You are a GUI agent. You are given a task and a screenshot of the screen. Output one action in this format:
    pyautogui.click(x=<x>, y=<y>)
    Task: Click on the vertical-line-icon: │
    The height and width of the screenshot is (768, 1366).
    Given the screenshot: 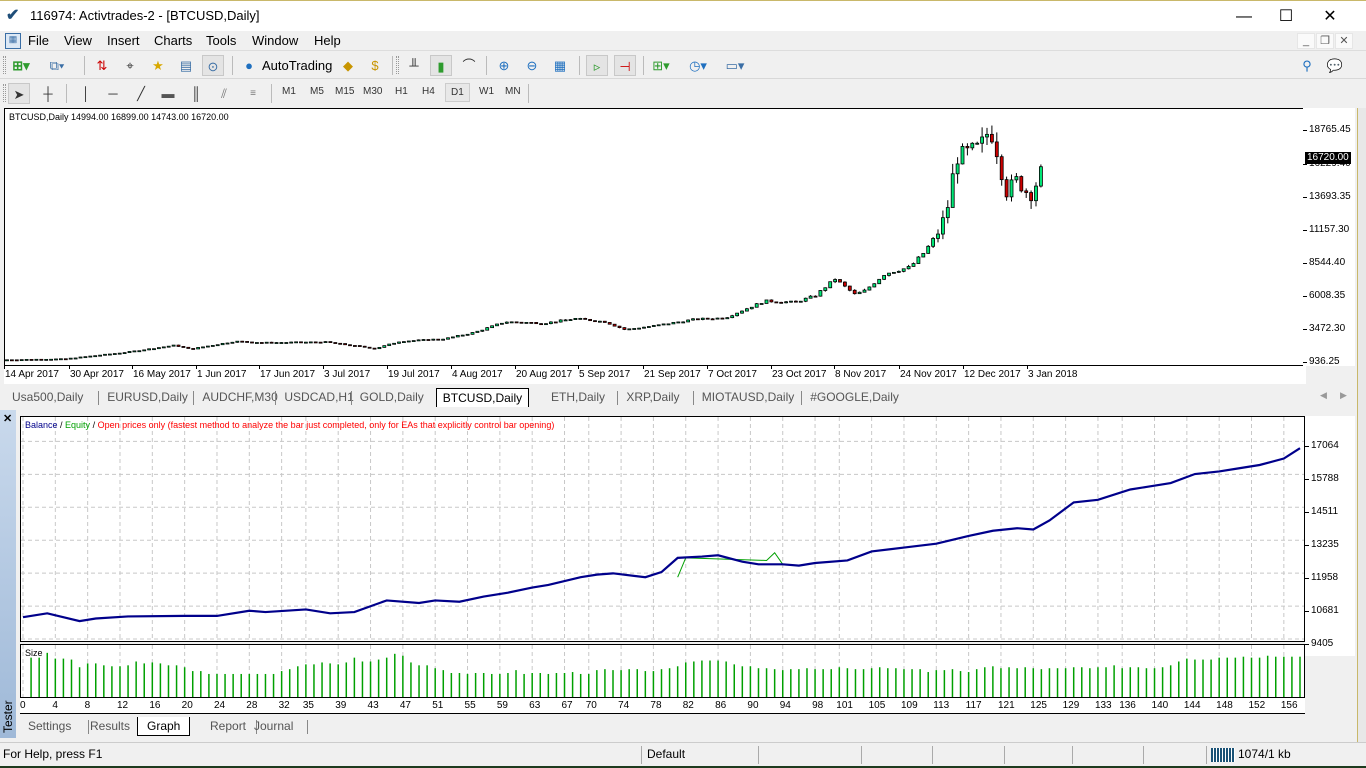 What is the action you would take?
    pyautogui.click(x=86, y=93)
    